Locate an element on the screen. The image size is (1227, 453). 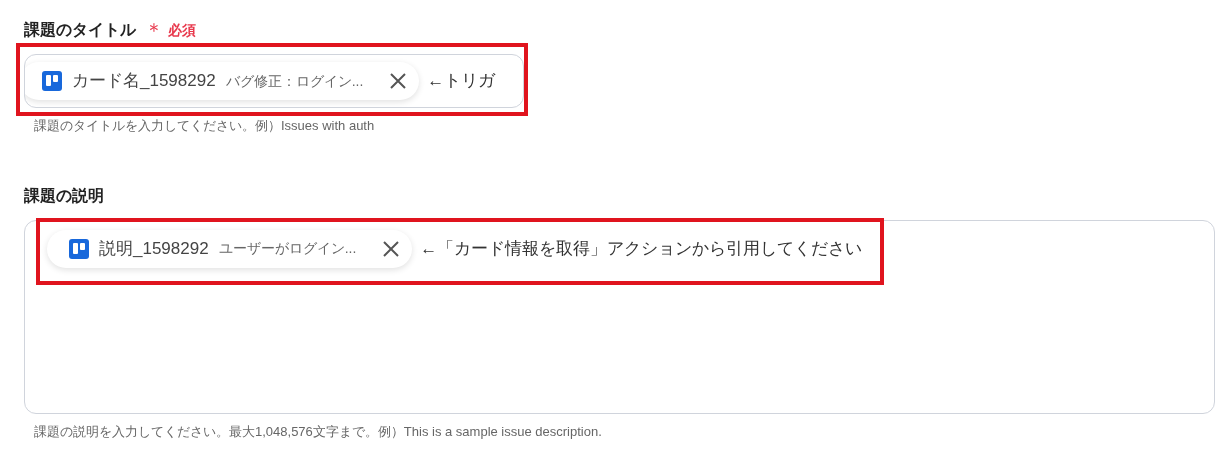
help-text: 課題の説明を入力してください。最大1,048,576文字まで。例）This is a sample issue description. is located at coordinates (318, 431).